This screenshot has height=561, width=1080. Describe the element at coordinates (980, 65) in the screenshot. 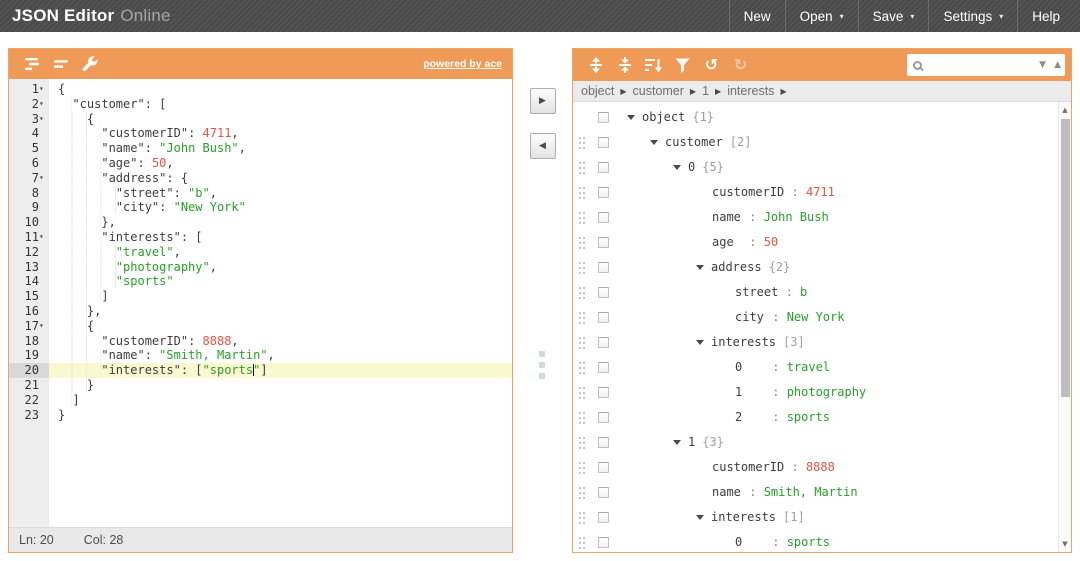

I see `search-input` at that location.